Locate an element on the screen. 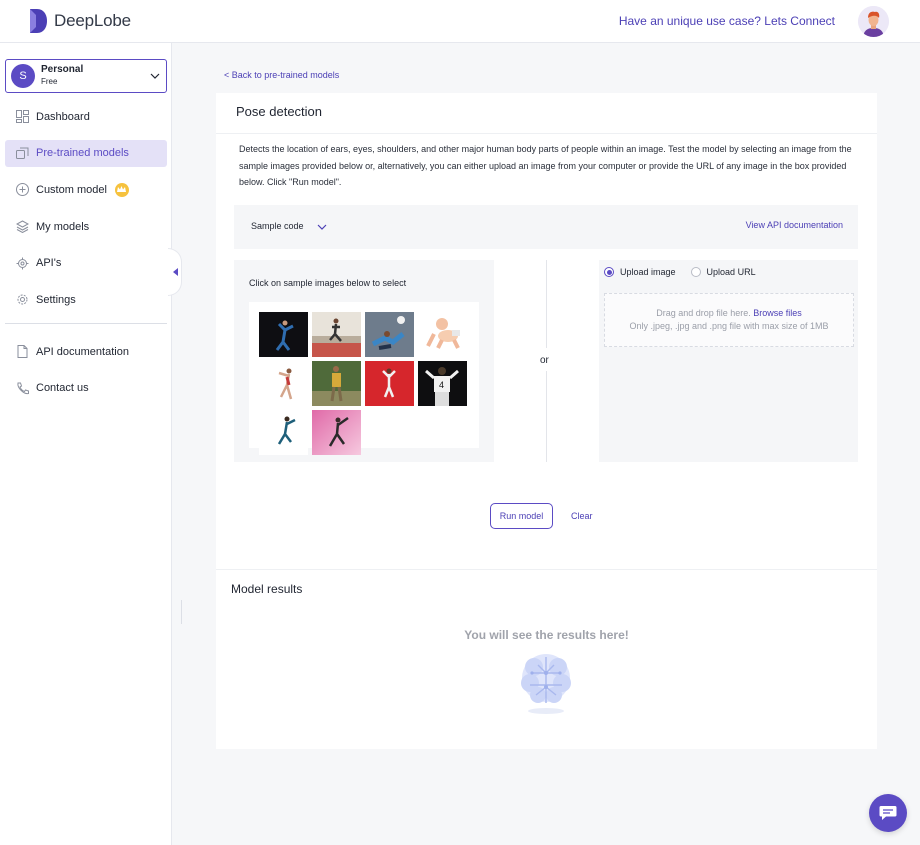  user-avatar is located at coordinates (873, 21).